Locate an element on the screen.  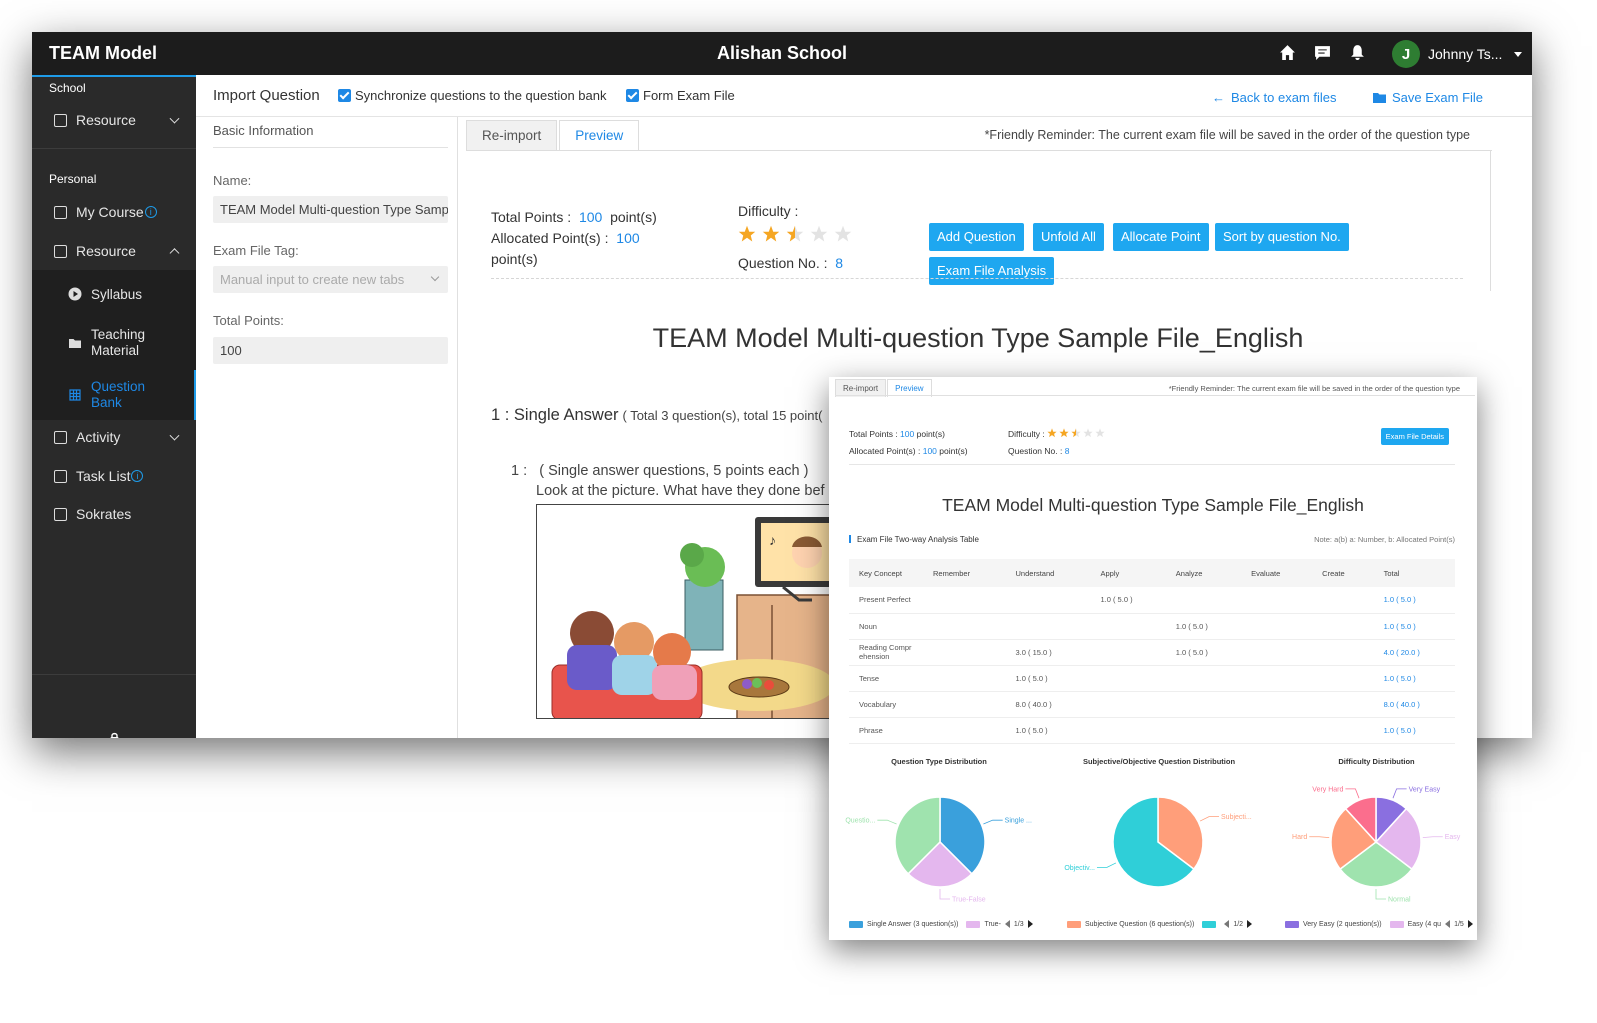
home-icon is located at coordinates (1287, 52).